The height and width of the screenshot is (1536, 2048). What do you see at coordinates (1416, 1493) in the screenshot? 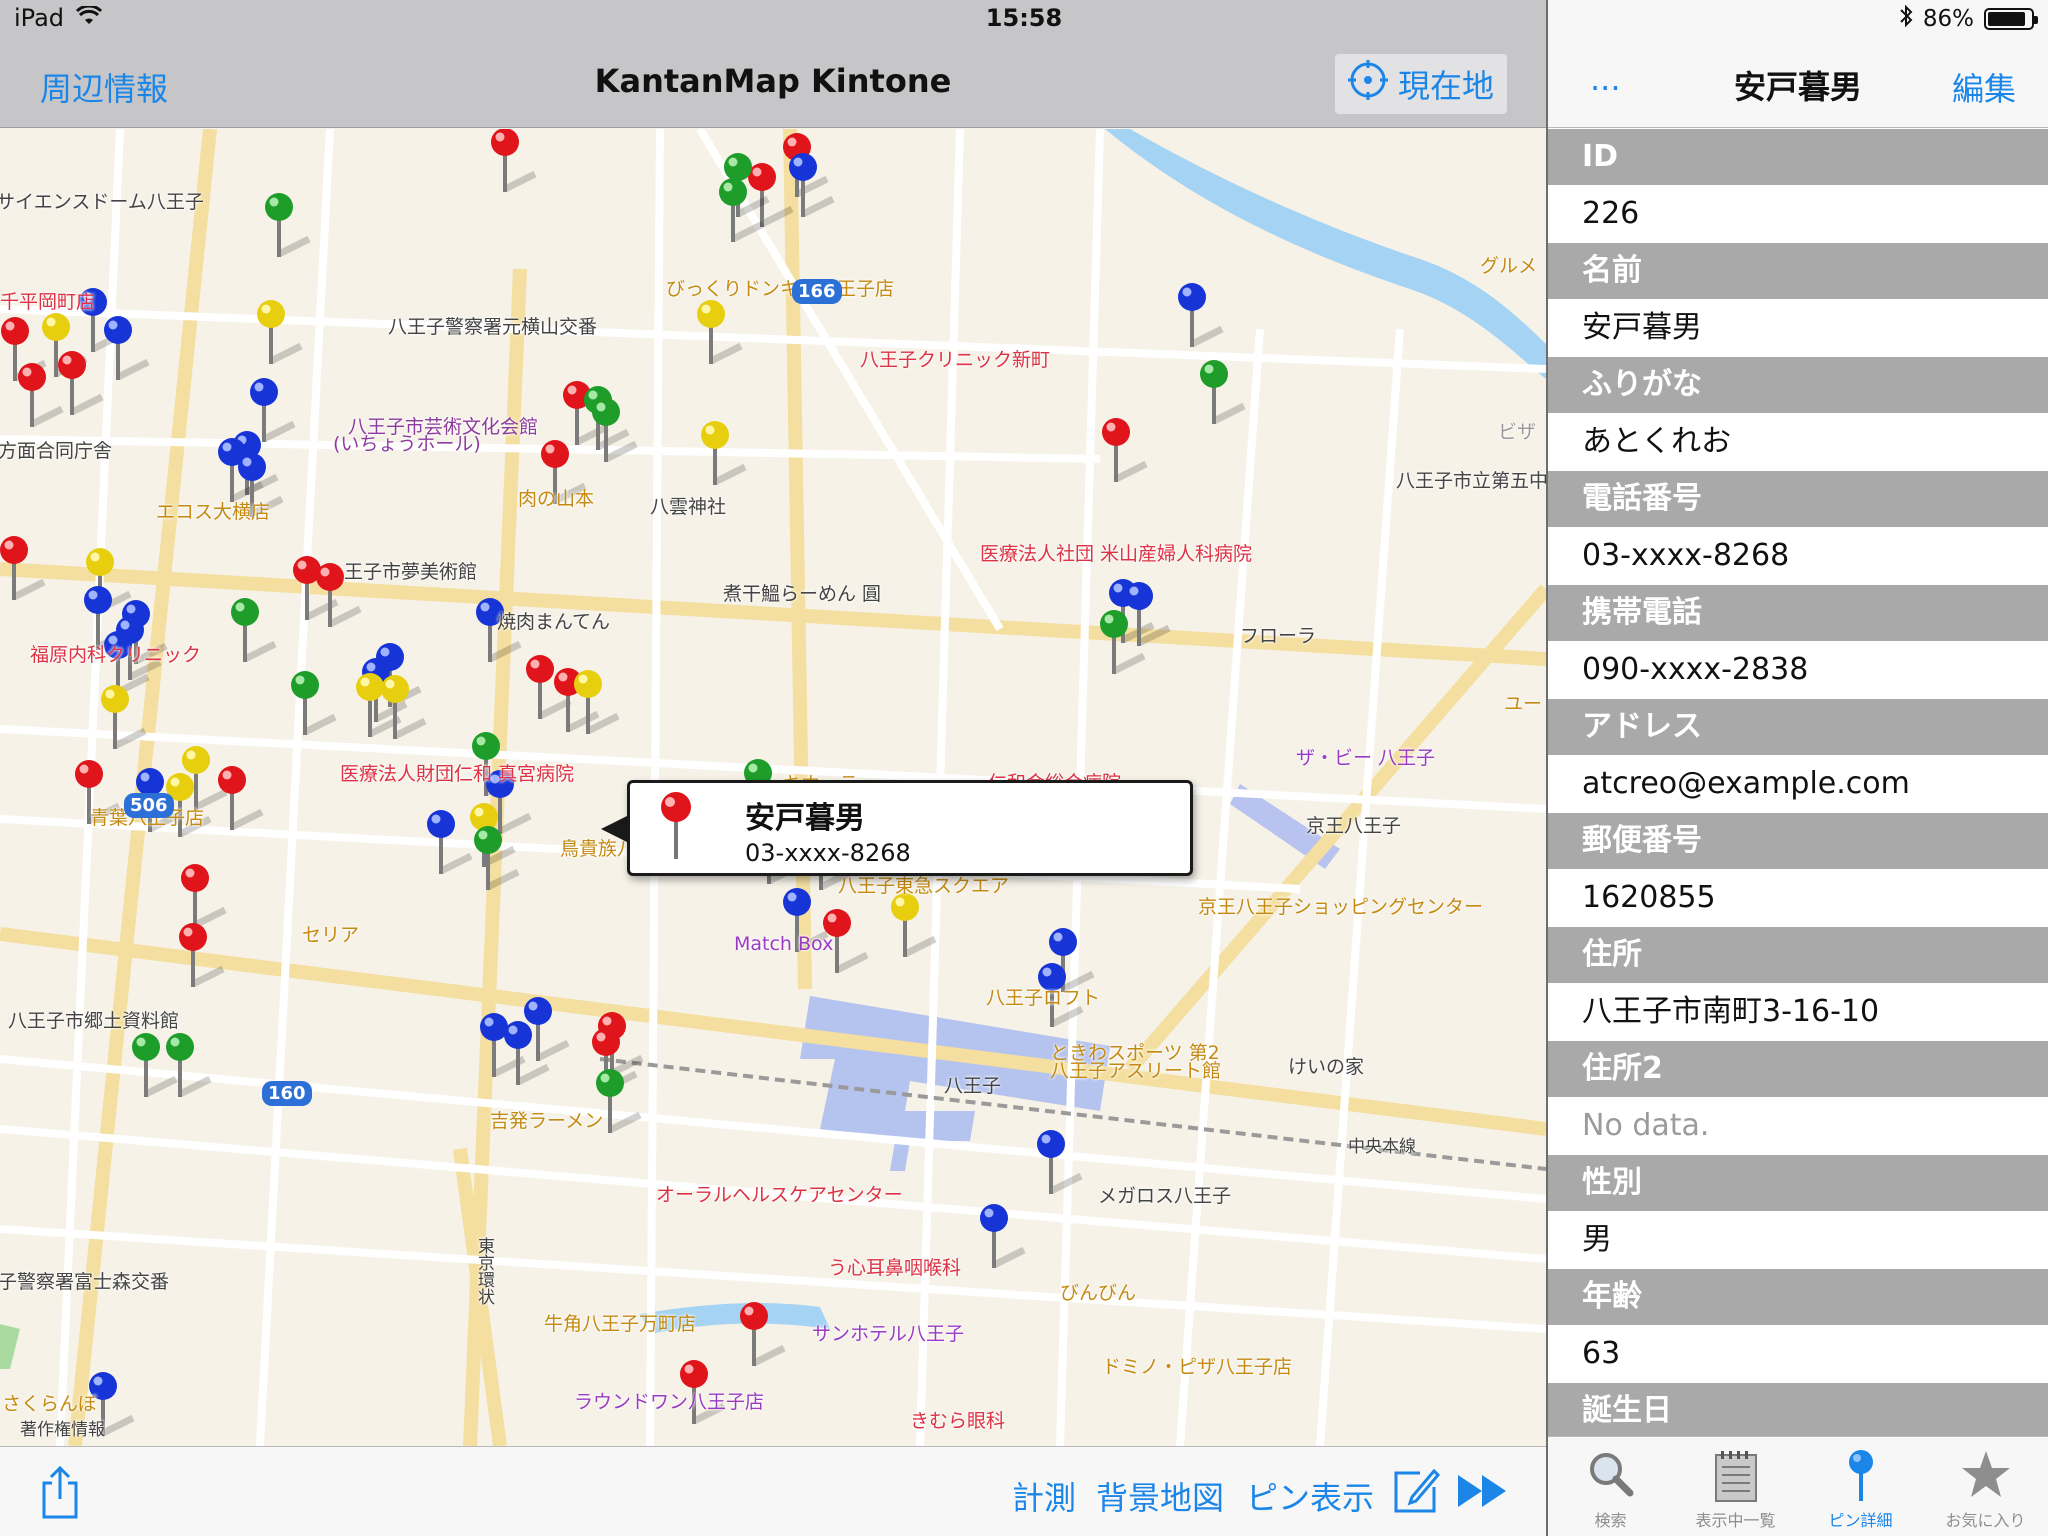
I see `compose-icon` at bounding box center [1416, 1493].